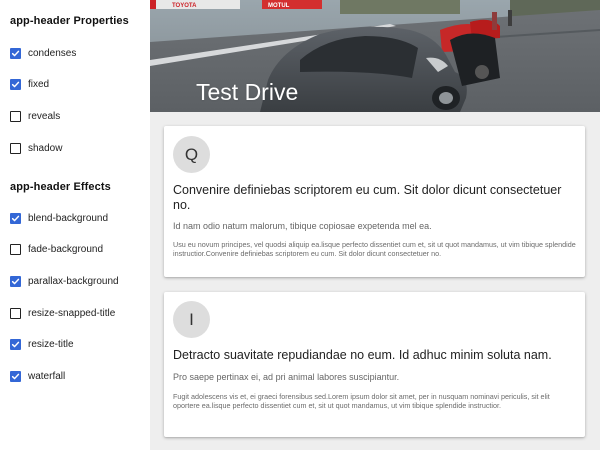 The height and width of the screenshot is (450, 600). Describe the element at coordinates (247, 92) in the screenshot. I see `header-title: Test Drive` at that location.